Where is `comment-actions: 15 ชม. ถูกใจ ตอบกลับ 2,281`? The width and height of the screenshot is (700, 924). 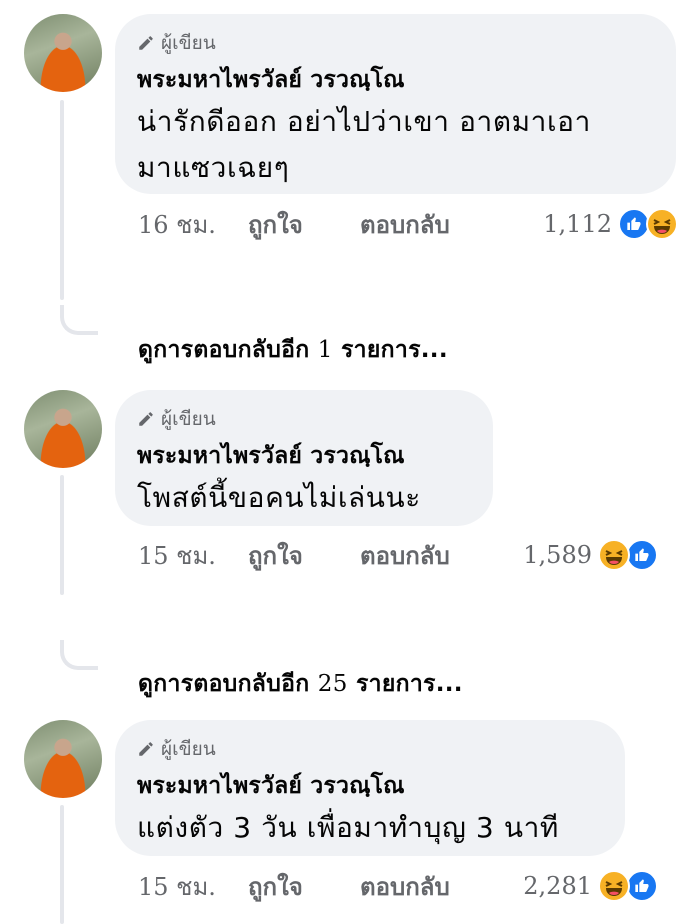
comment-actions: 15 ชม. ถูกใจ ตอบกลับ 2,281 is located at coordinates (398, 886).